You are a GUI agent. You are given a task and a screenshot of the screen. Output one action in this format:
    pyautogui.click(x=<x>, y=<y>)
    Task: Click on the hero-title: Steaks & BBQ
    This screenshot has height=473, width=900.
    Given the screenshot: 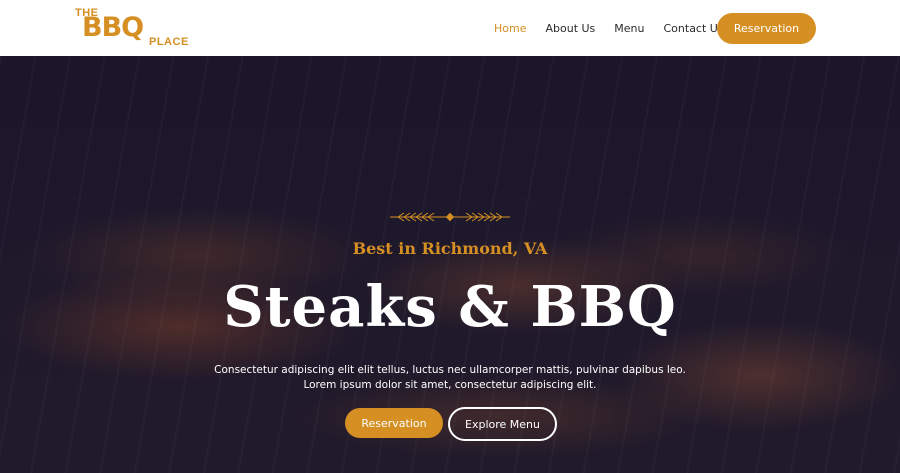 What is the action you would take?
    pyautogui.click(x=450, y=307)
    